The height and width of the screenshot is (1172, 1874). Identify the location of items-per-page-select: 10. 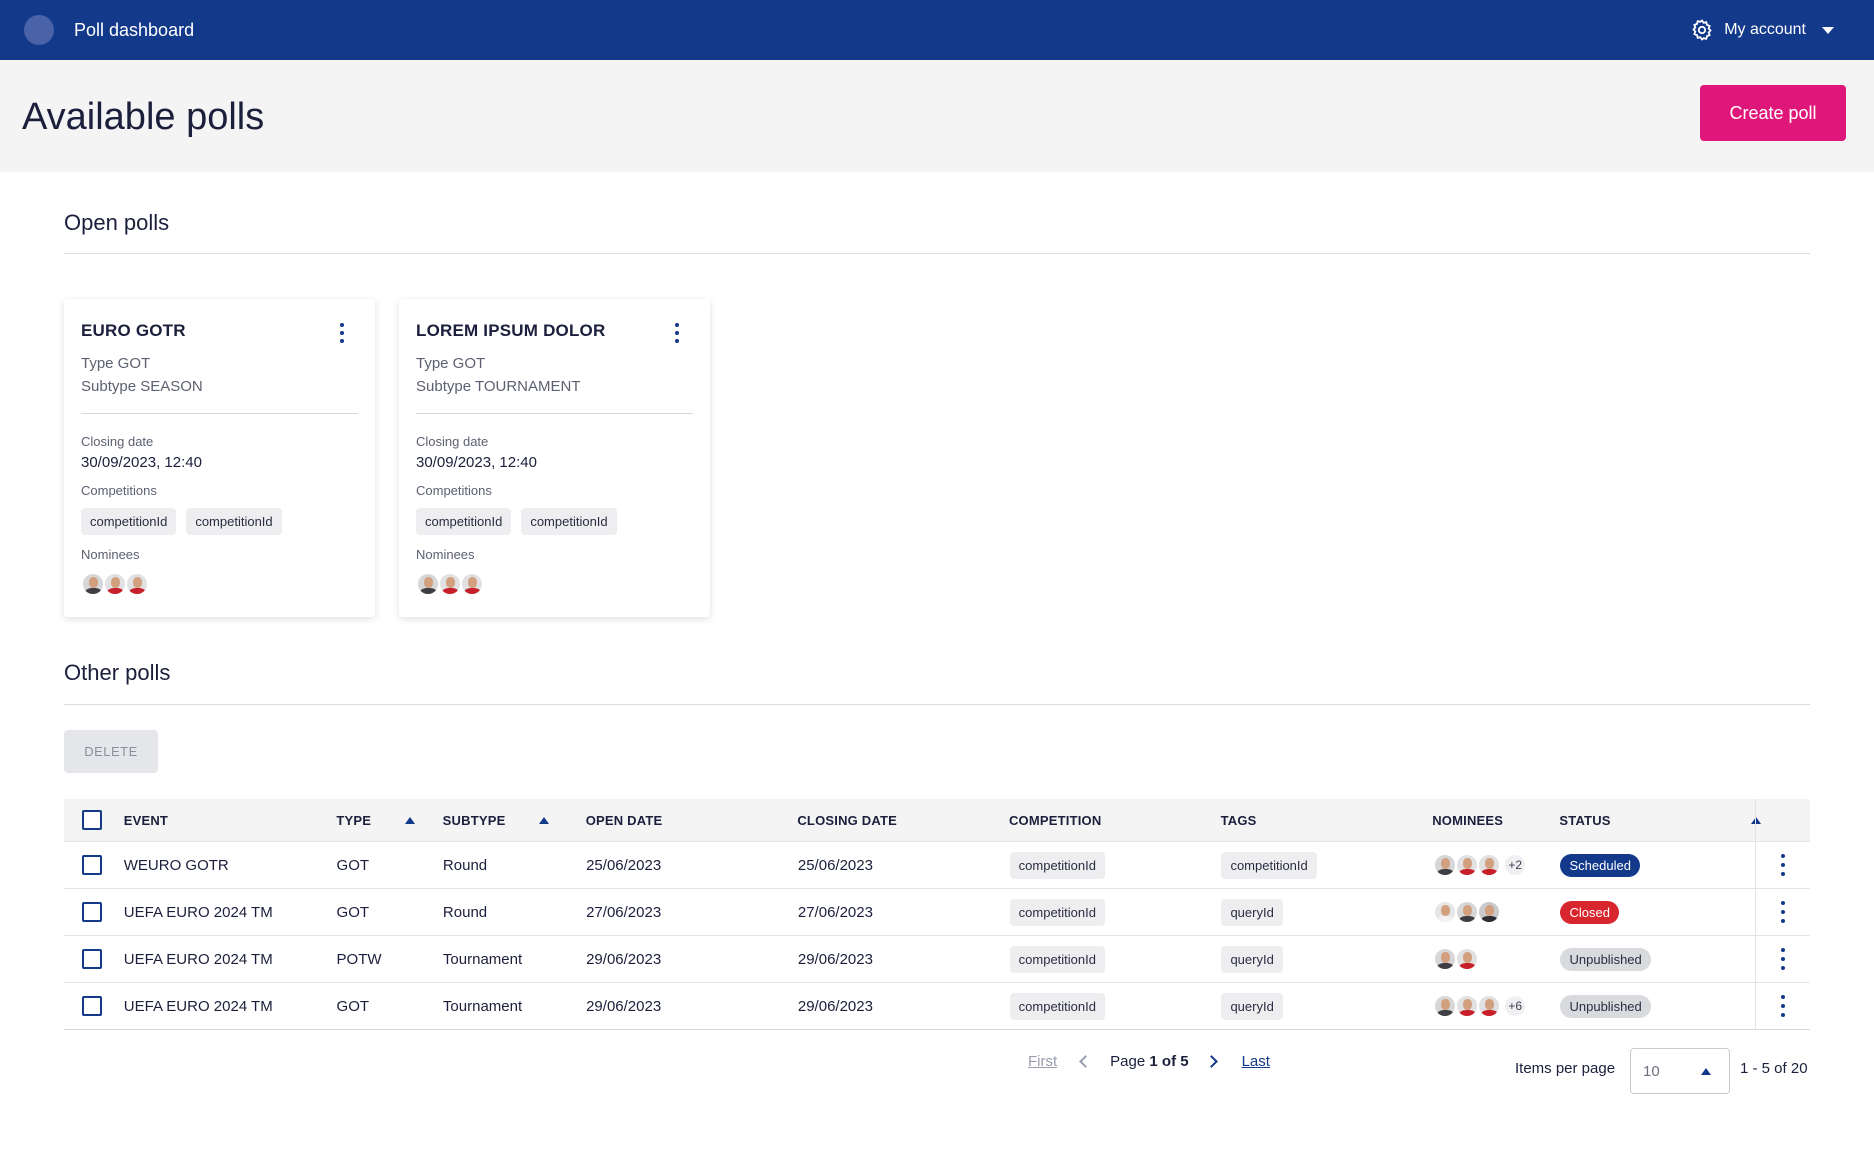
(1680, 1071).